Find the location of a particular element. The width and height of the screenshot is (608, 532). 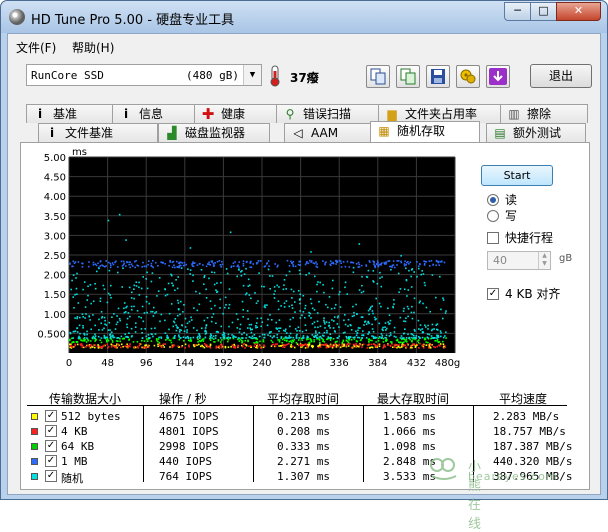

options-button is located at coordinates (468, 76).